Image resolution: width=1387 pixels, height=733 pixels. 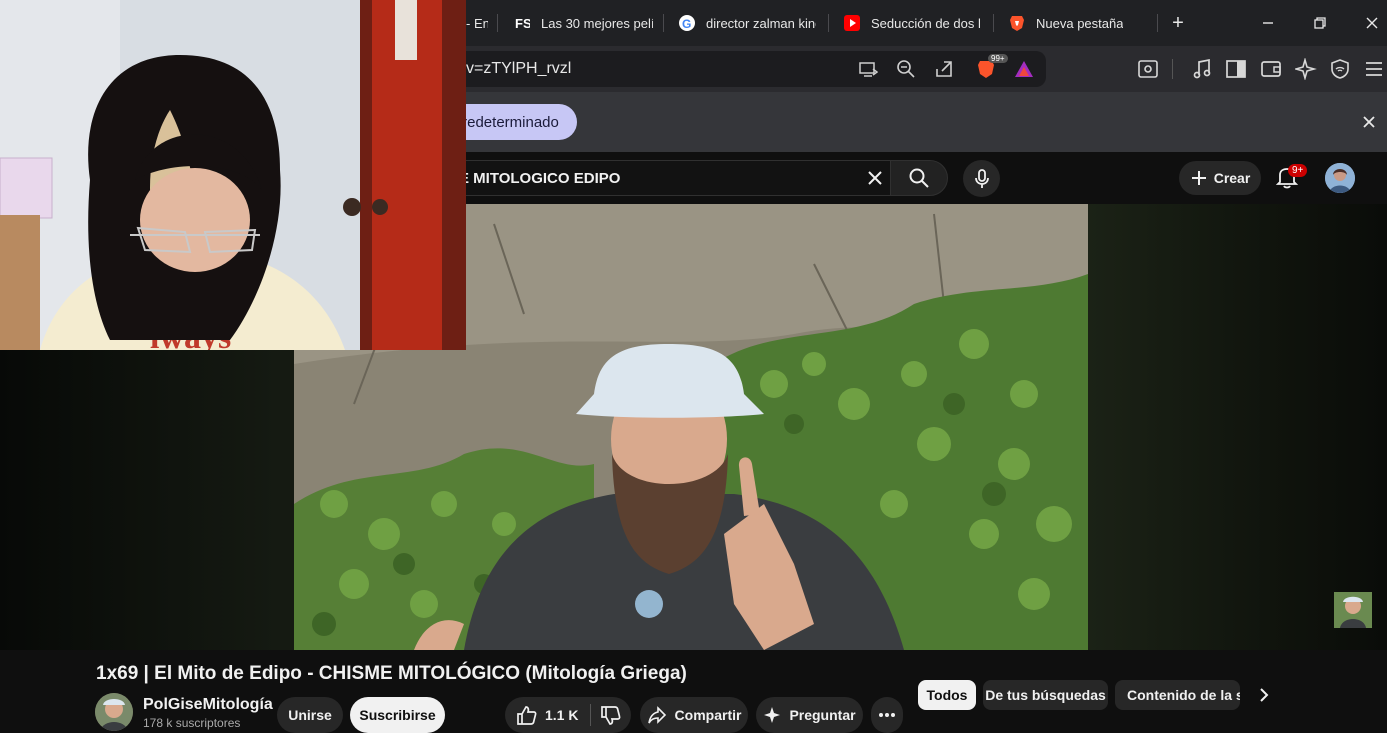 I want to click on new-tab-button: +, so click(x=1178, y=23).